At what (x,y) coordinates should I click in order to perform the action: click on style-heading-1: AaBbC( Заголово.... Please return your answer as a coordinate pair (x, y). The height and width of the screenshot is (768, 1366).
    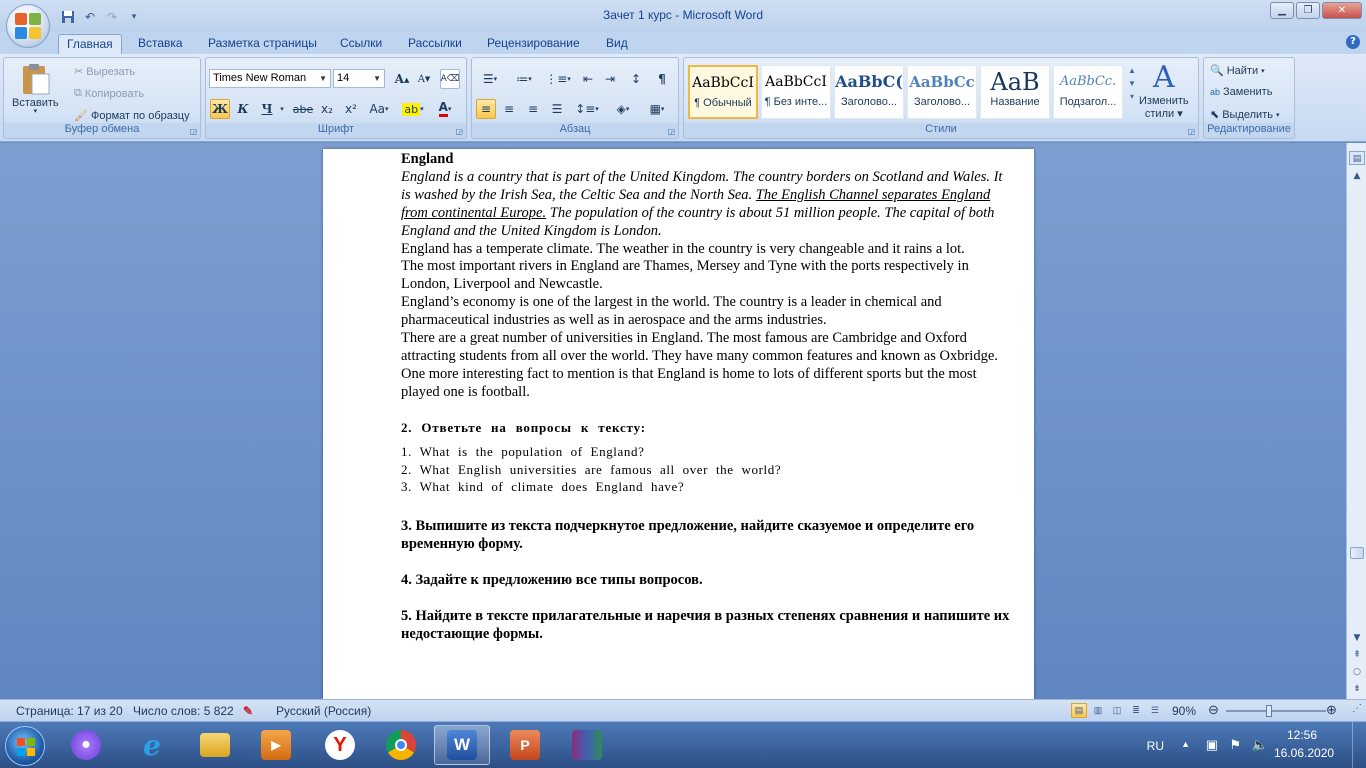
    Looking at the image, I should click on (869, 92).